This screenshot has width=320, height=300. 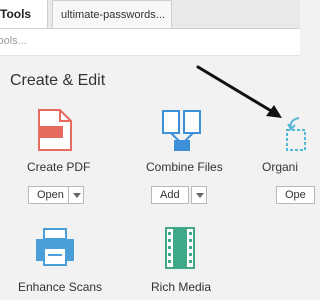 I want to click on combine-files-label: Combine Files, so click(x=184, y=167).